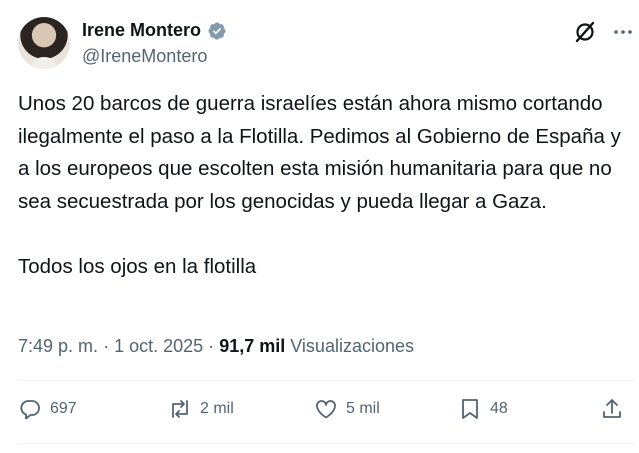  Describe the element at coordinates (58, 346) in the screenshot. I see `tweet-time: 7:49 p. m.` at that location.